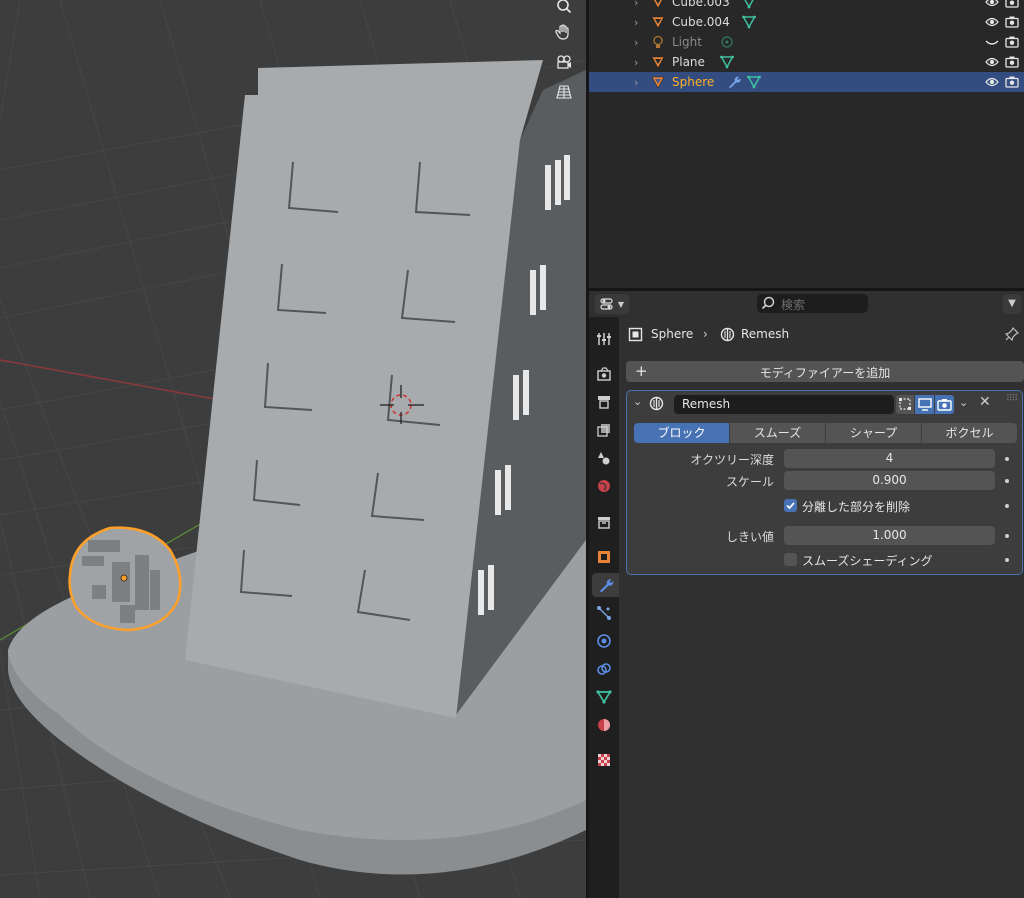 Image resolution: width=1024 pixels, height=898 pixels. Describe the element at coordinates (806, 82) in the screenshot. I see `outliner-row: › Sphere` at that location.